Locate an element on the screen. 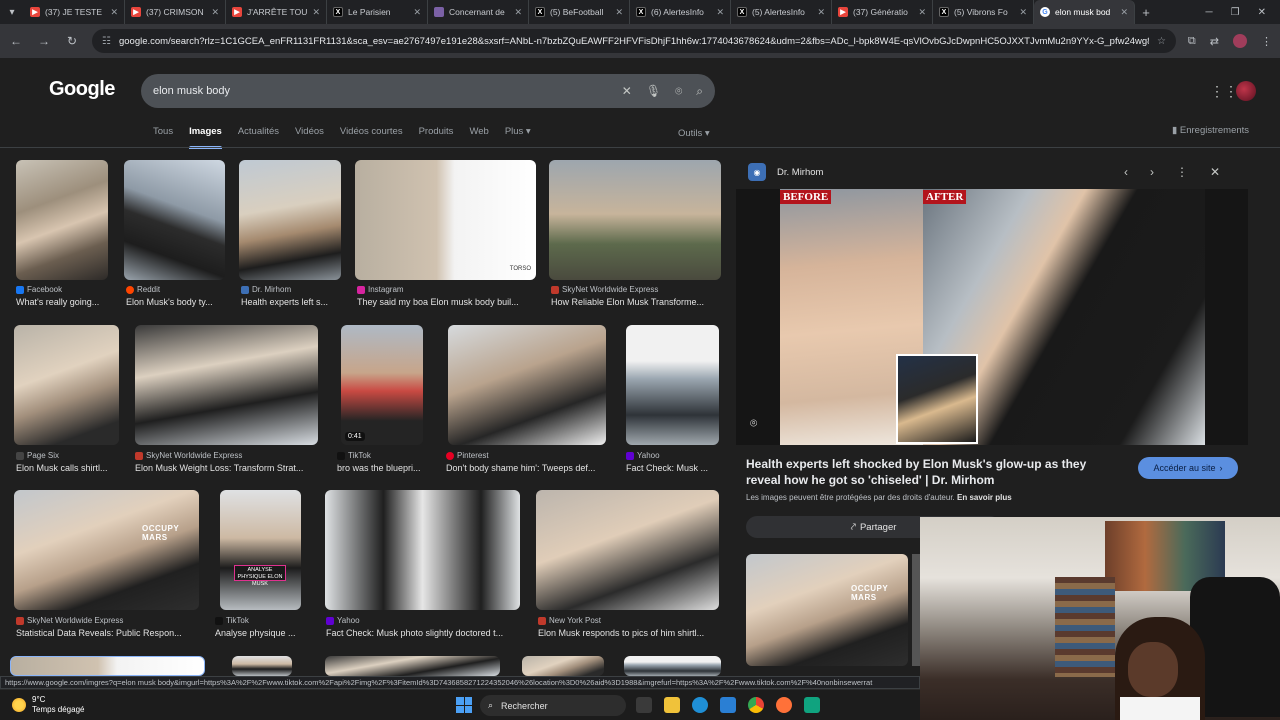  close-panel-icon: ✕ is located at coordinates (1215, 172).